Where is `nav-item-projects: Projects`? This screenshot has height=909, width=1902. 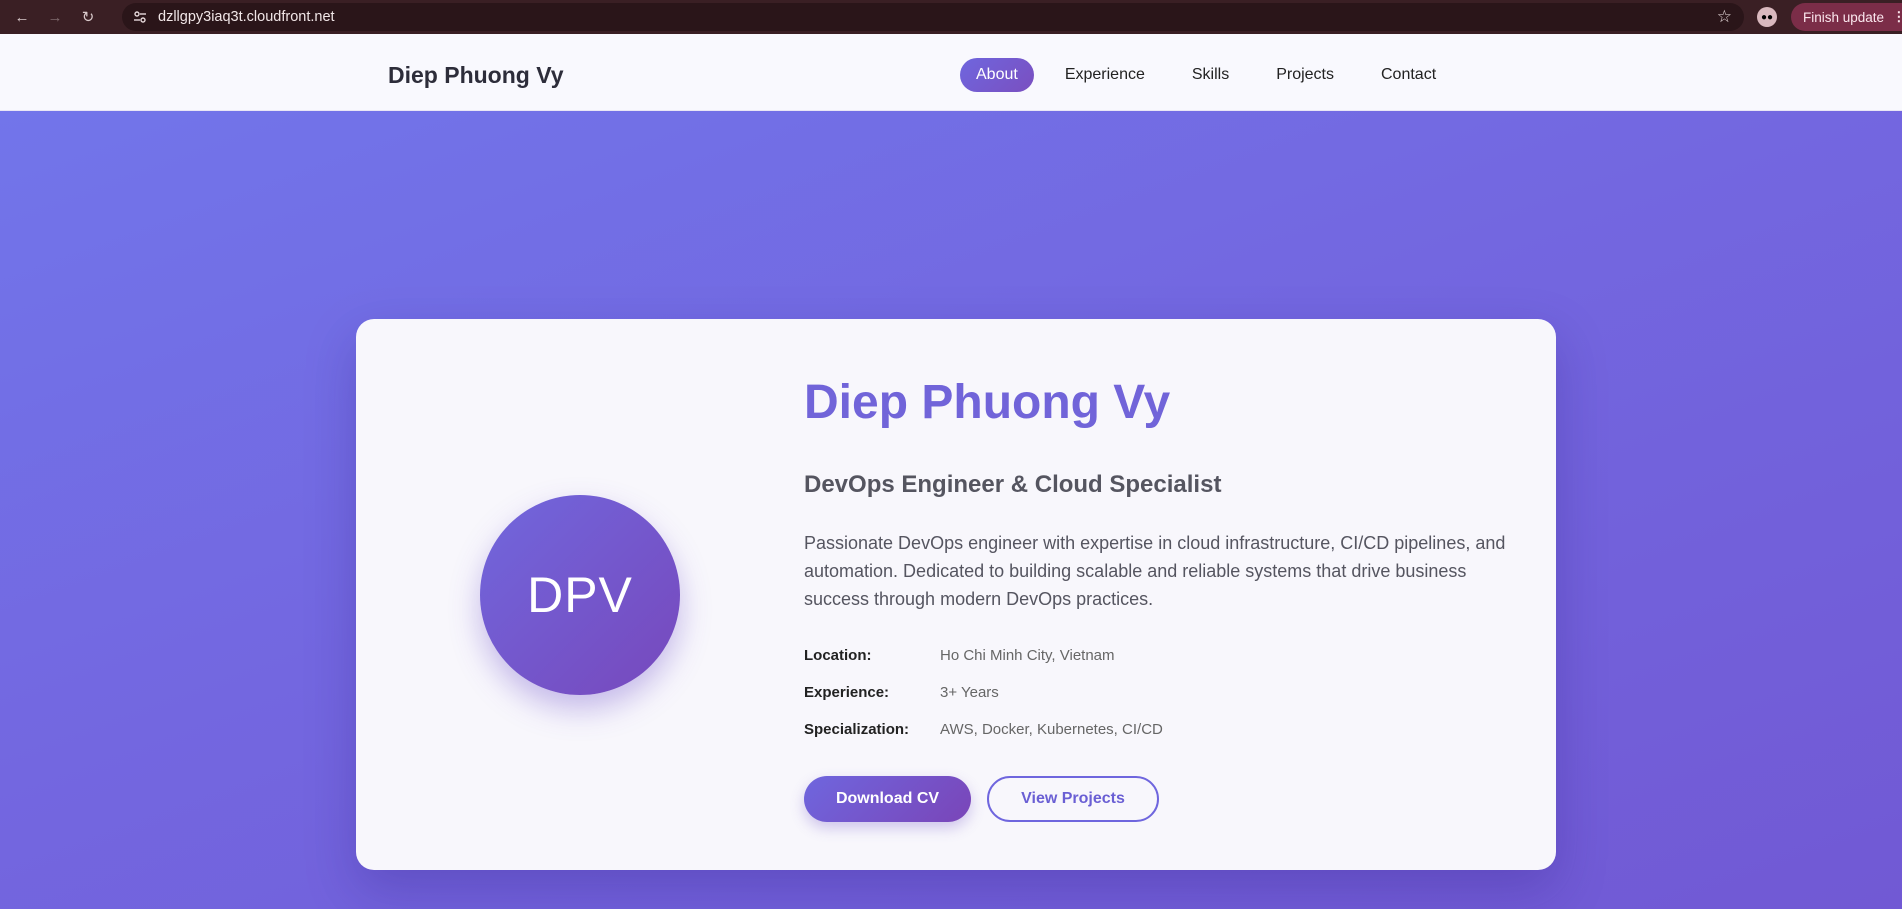
nav-item-projects: Projects is located at coordinates (1305, 75).